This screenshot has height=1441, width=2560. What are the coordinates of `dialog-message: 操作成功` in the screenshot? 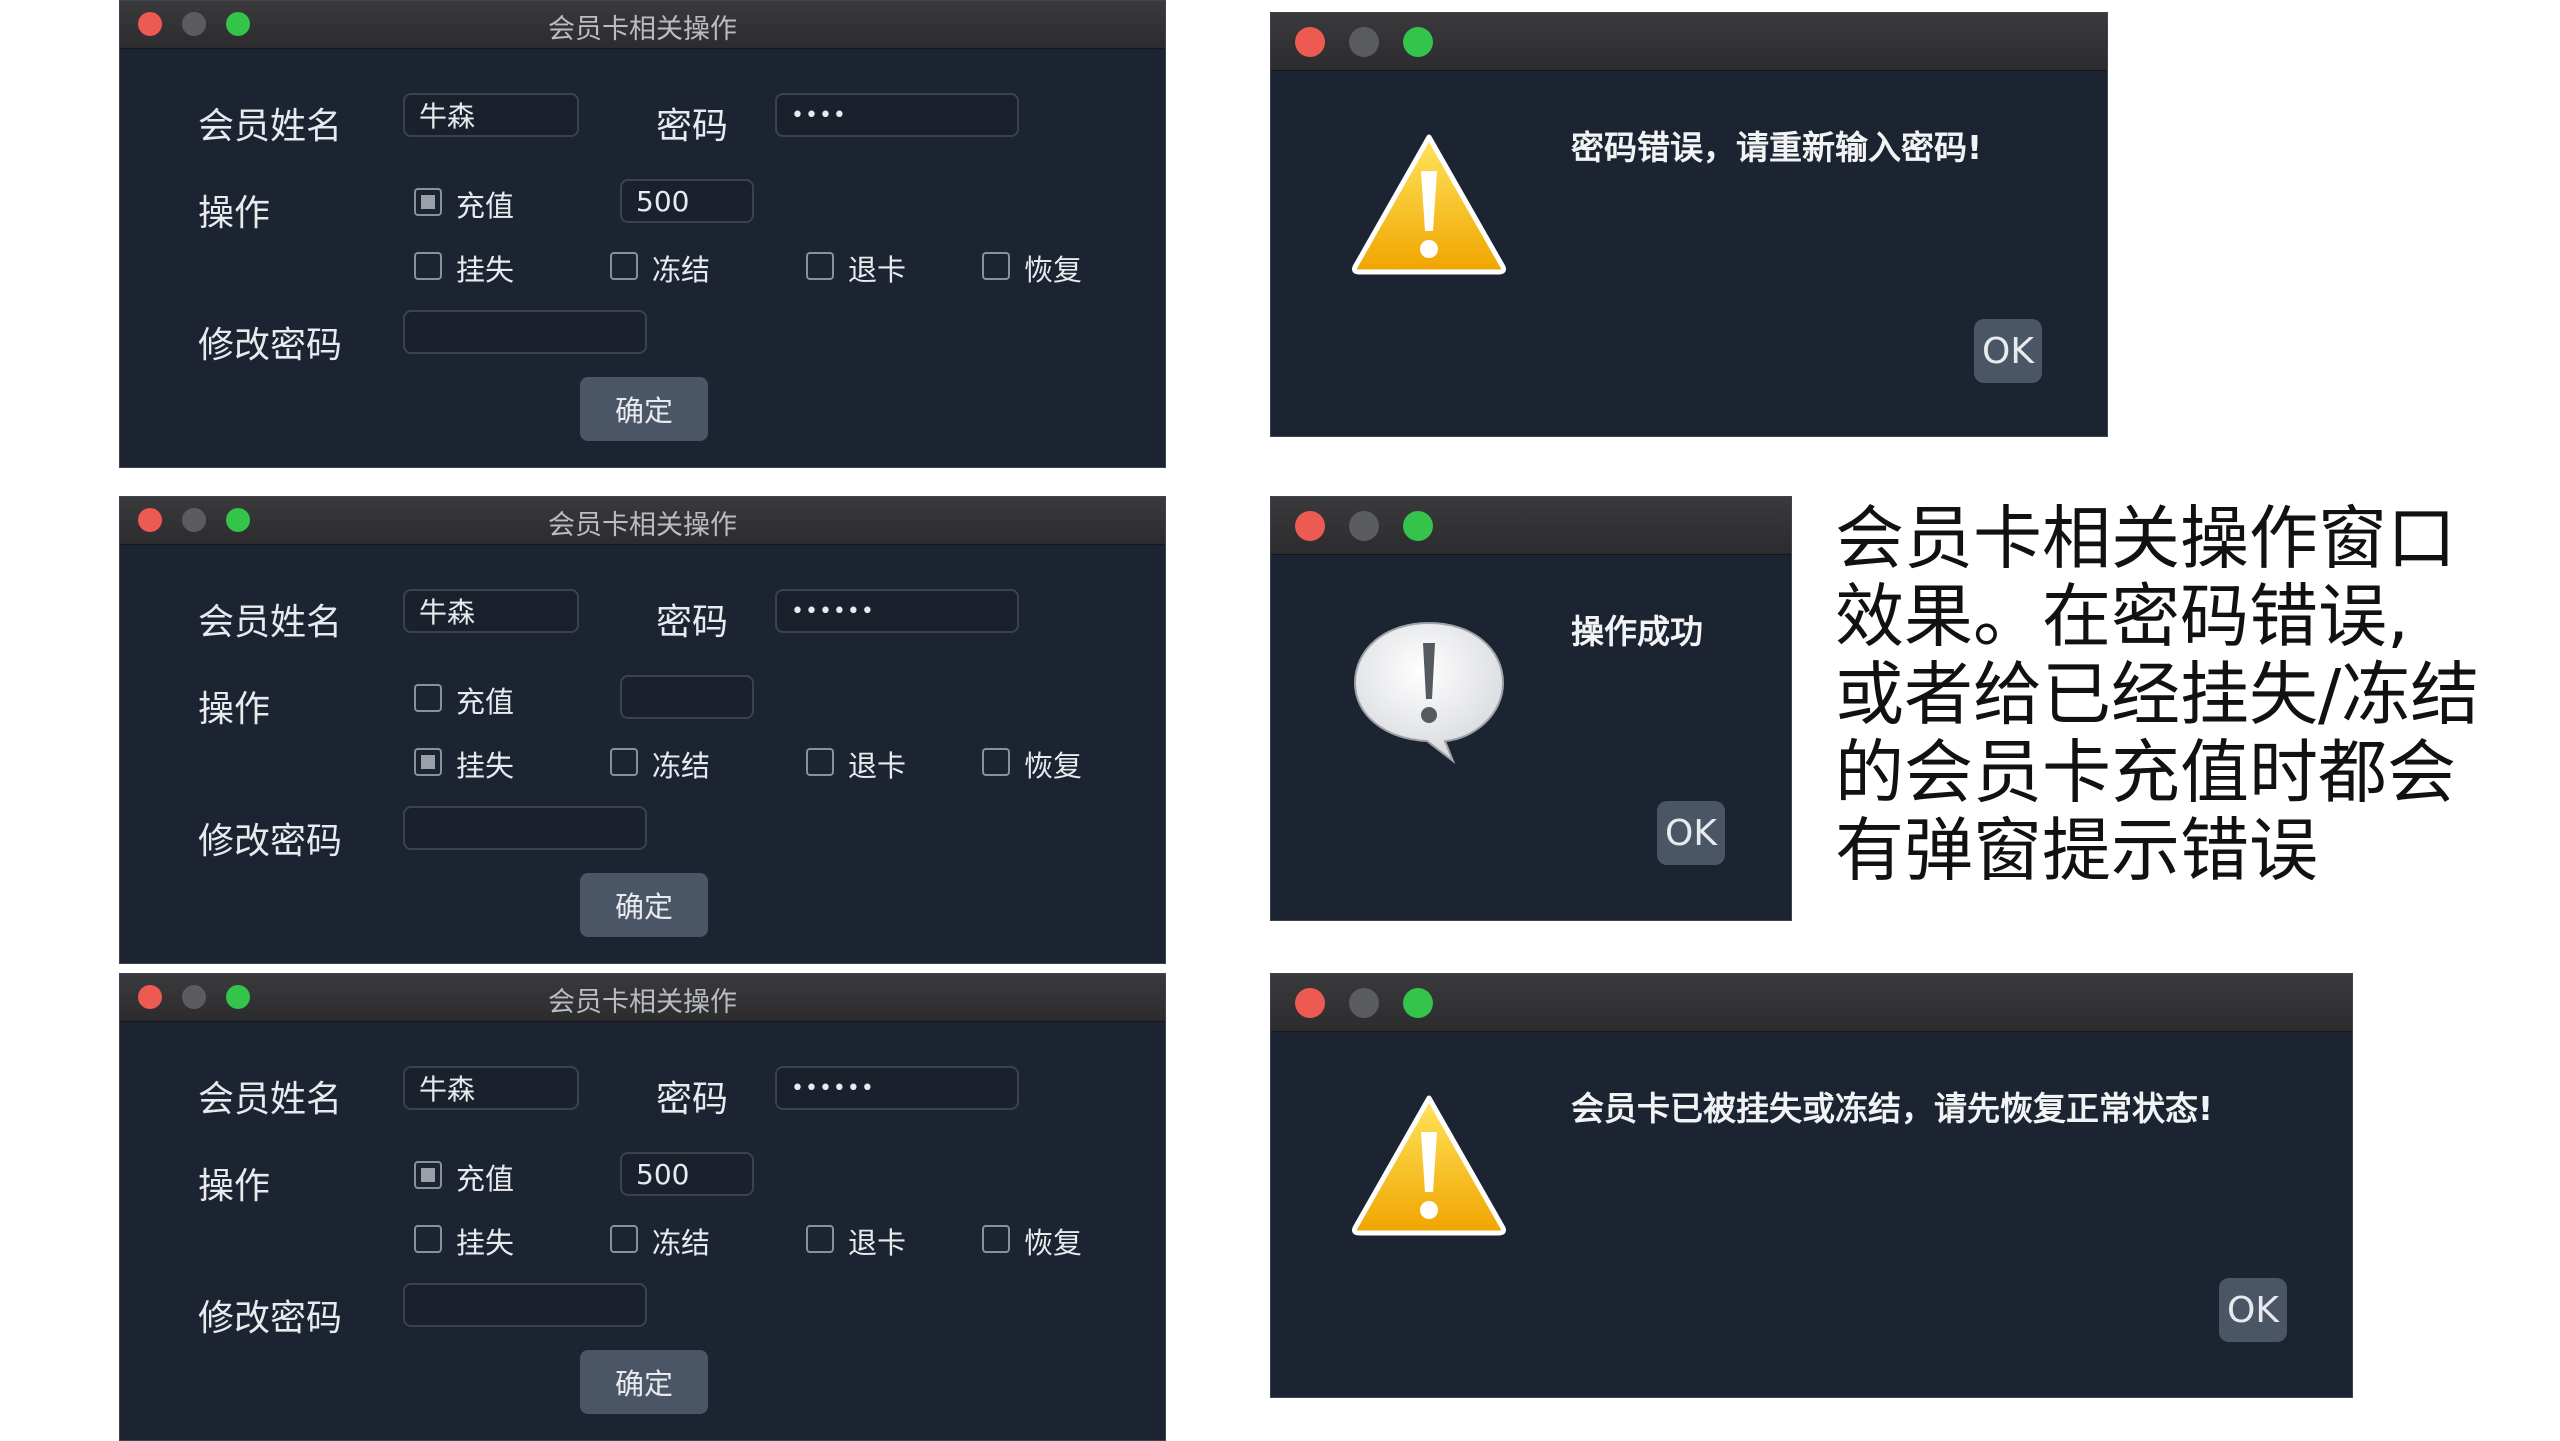 It's located at (1637, 631).